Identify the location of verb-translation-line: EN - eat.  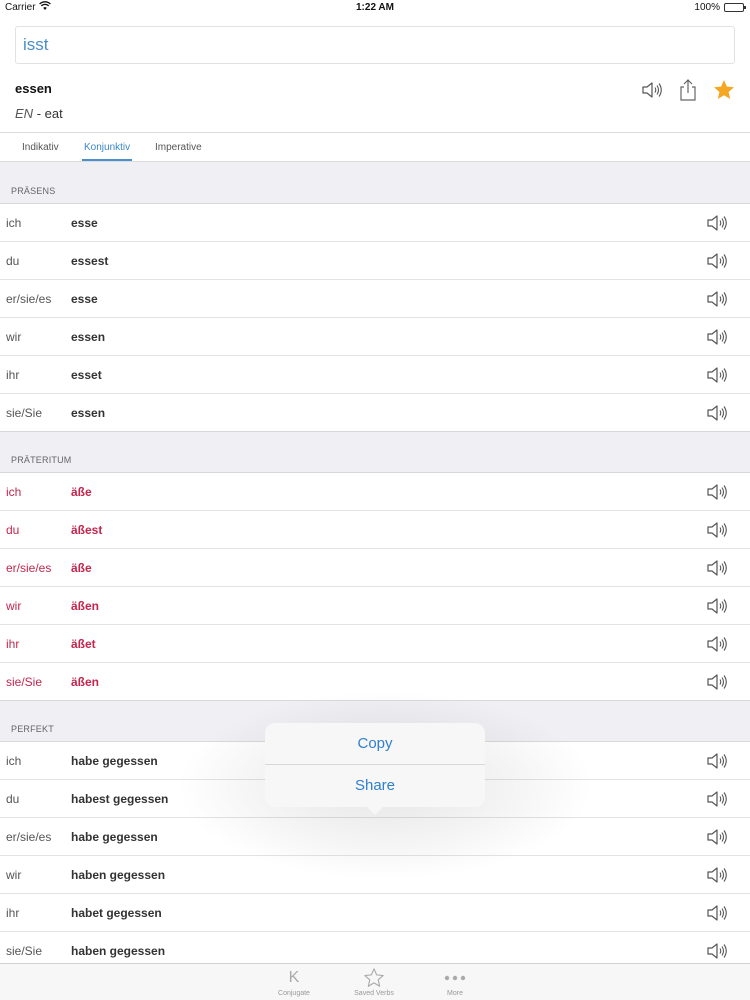
(39, 113).